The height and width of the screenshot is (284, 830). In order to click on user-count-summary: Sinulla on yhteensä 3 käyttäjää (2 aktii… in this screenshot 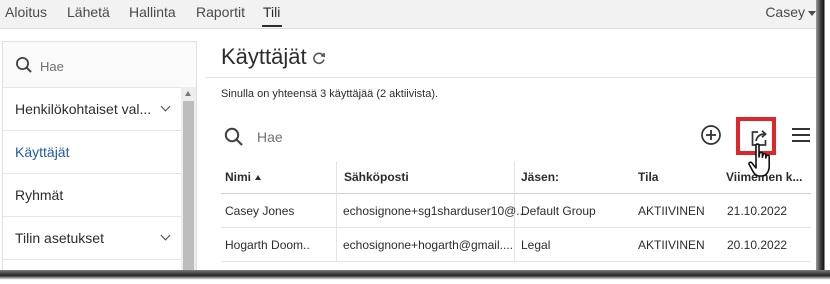, I will do `click(330, 94)`.